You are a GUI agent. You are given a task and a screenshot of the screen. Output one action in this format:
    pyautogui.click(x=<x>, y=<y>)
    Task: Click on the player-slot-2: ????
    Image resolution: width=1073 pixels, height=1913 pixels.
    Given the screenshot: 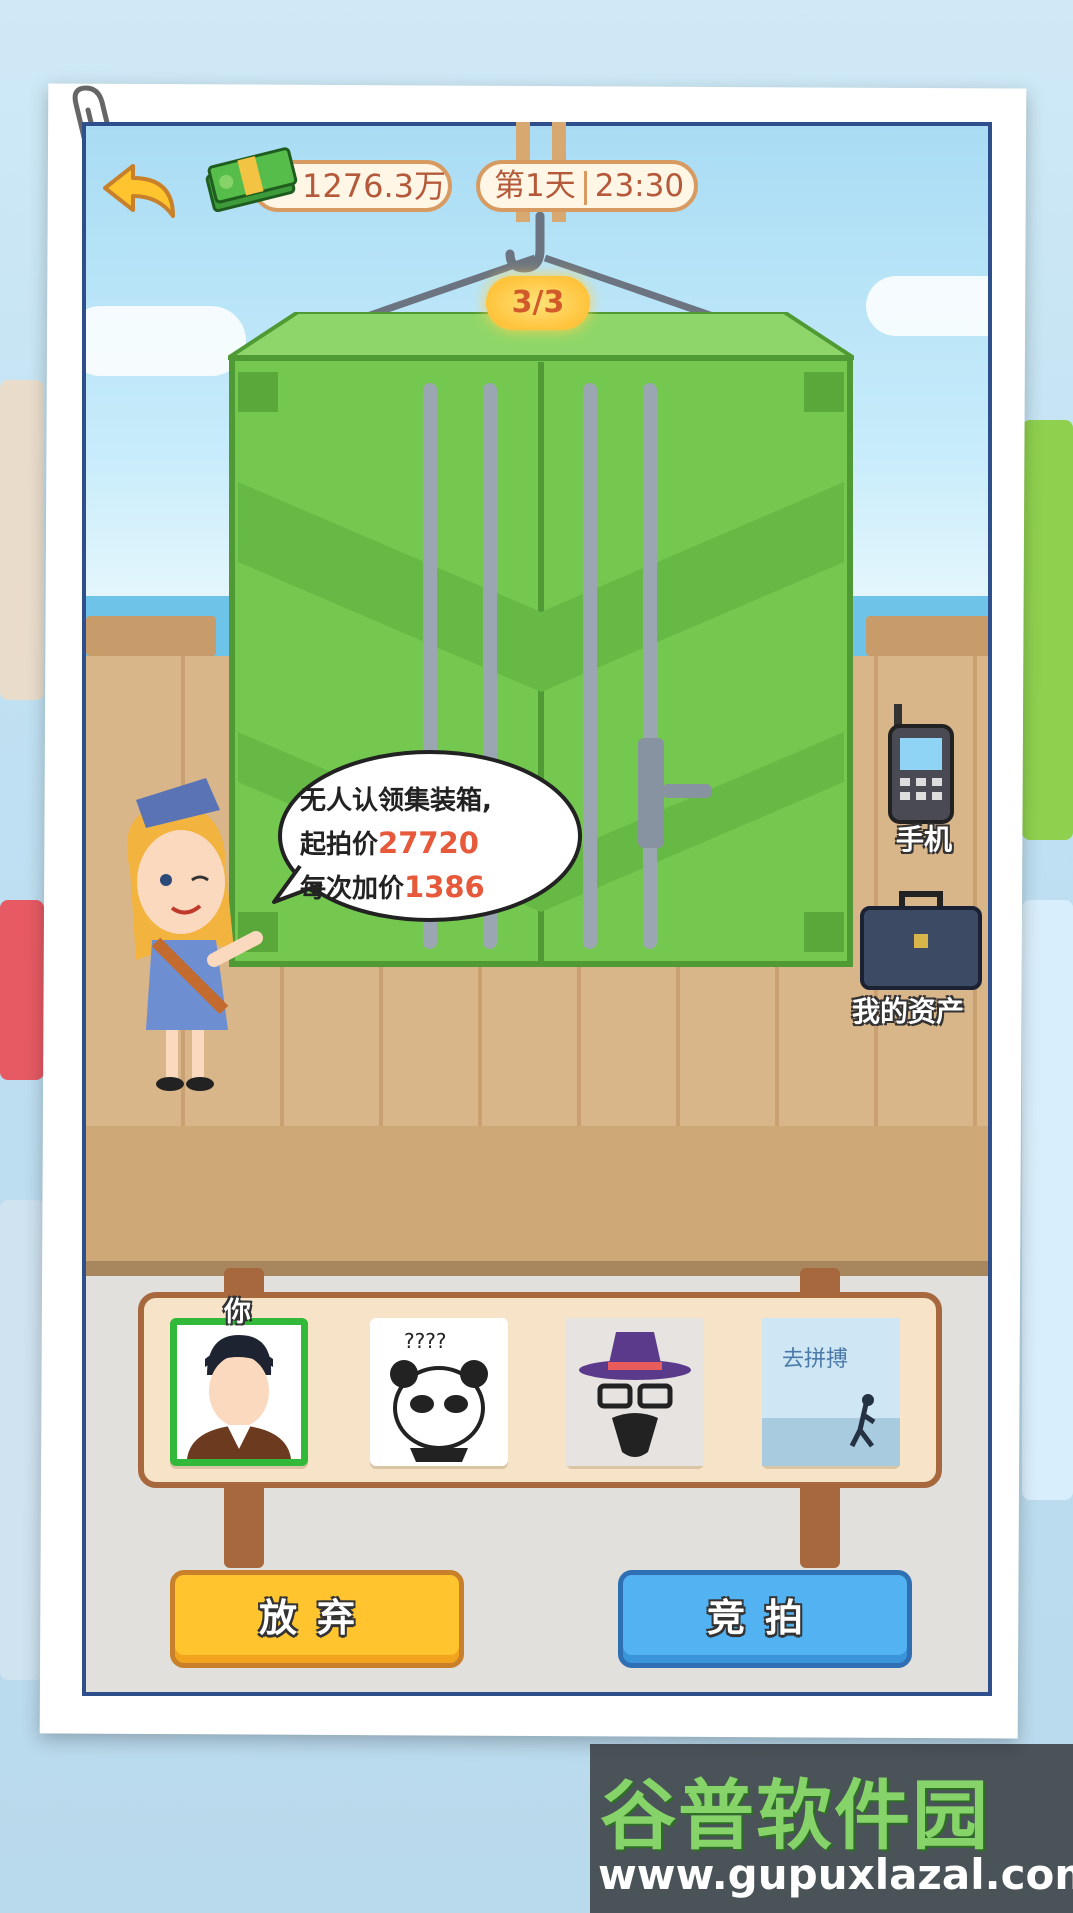 What is the action you would take?
    pyautogui.click(x=439, y=1392)
    